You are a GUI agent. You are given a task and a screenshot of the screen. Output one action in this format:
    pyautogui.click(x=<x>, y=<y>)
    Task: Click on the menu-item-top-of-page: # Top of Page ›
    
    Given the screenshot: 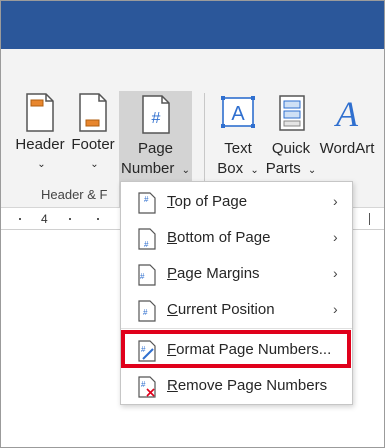 What is the action you would take?
    pyautogui.click(x=236, y=202)
    